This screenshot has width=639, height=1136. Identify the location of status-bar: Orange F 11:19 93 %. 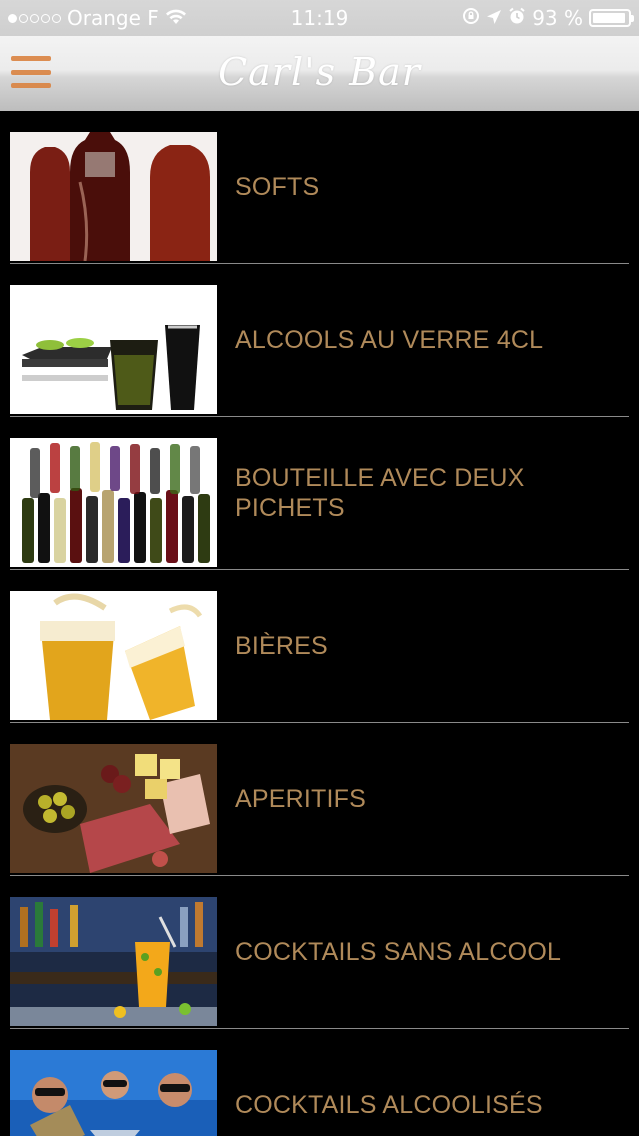
(319, 18).